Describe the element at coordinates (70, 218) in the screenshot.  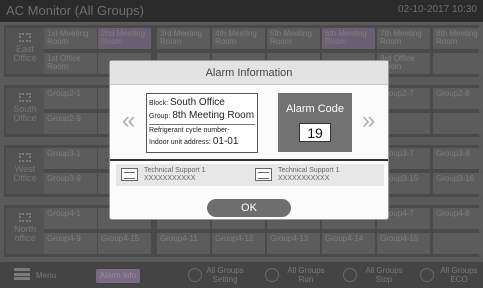
I see `group-cell: Group4-1` at that location.